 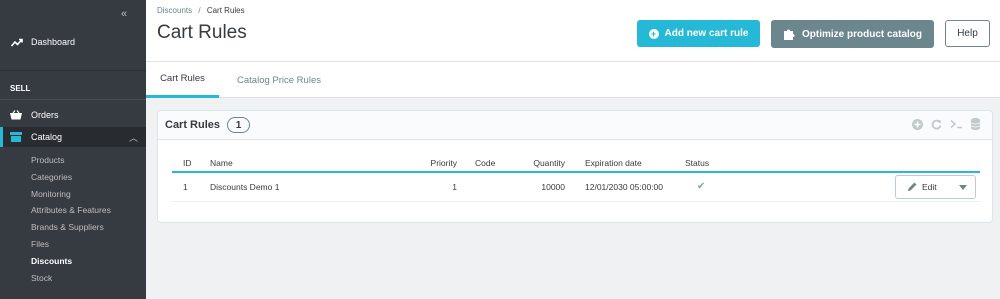 What do you see at coordinates (73, 227) in the screenshot?
I see `sidebar-subitem-brands-suppliers: Brands & Suppliers` at bounding box center [73, 227].